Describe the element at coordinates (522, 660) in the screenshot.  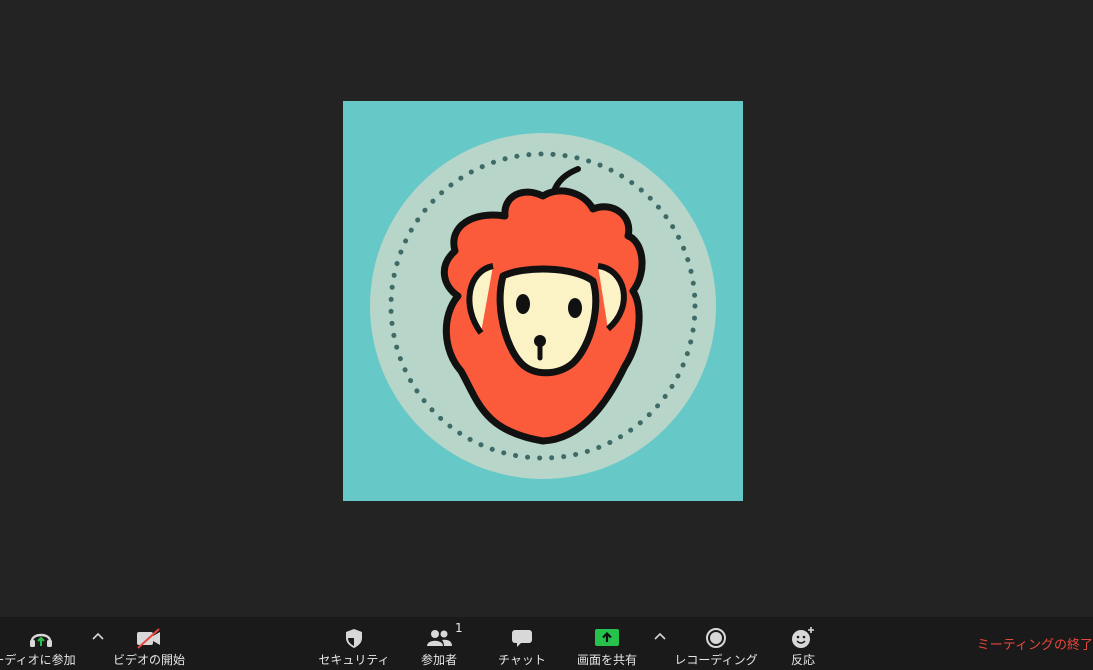
I see `chat-label: チャット` at that location.